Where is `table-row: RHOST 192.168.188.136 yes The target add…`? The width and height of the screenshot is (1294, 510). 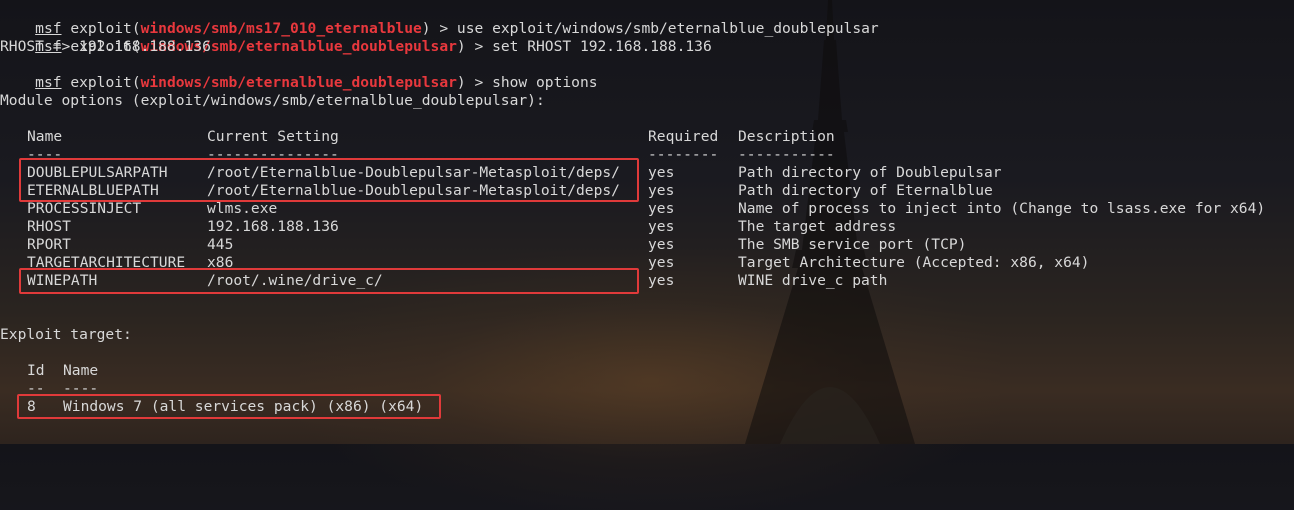 table-row: RHOST 192.168.188.136 yes The target add… is located at coordinates (647, 227).